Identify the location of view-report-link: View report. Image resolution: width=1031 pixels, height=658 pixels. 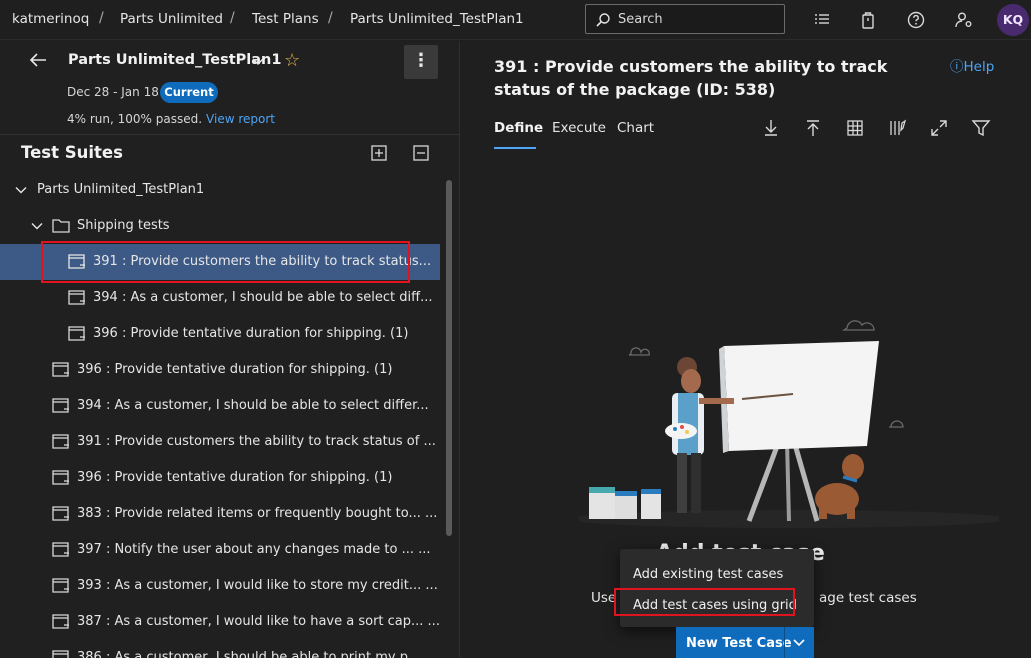
(240, 119).